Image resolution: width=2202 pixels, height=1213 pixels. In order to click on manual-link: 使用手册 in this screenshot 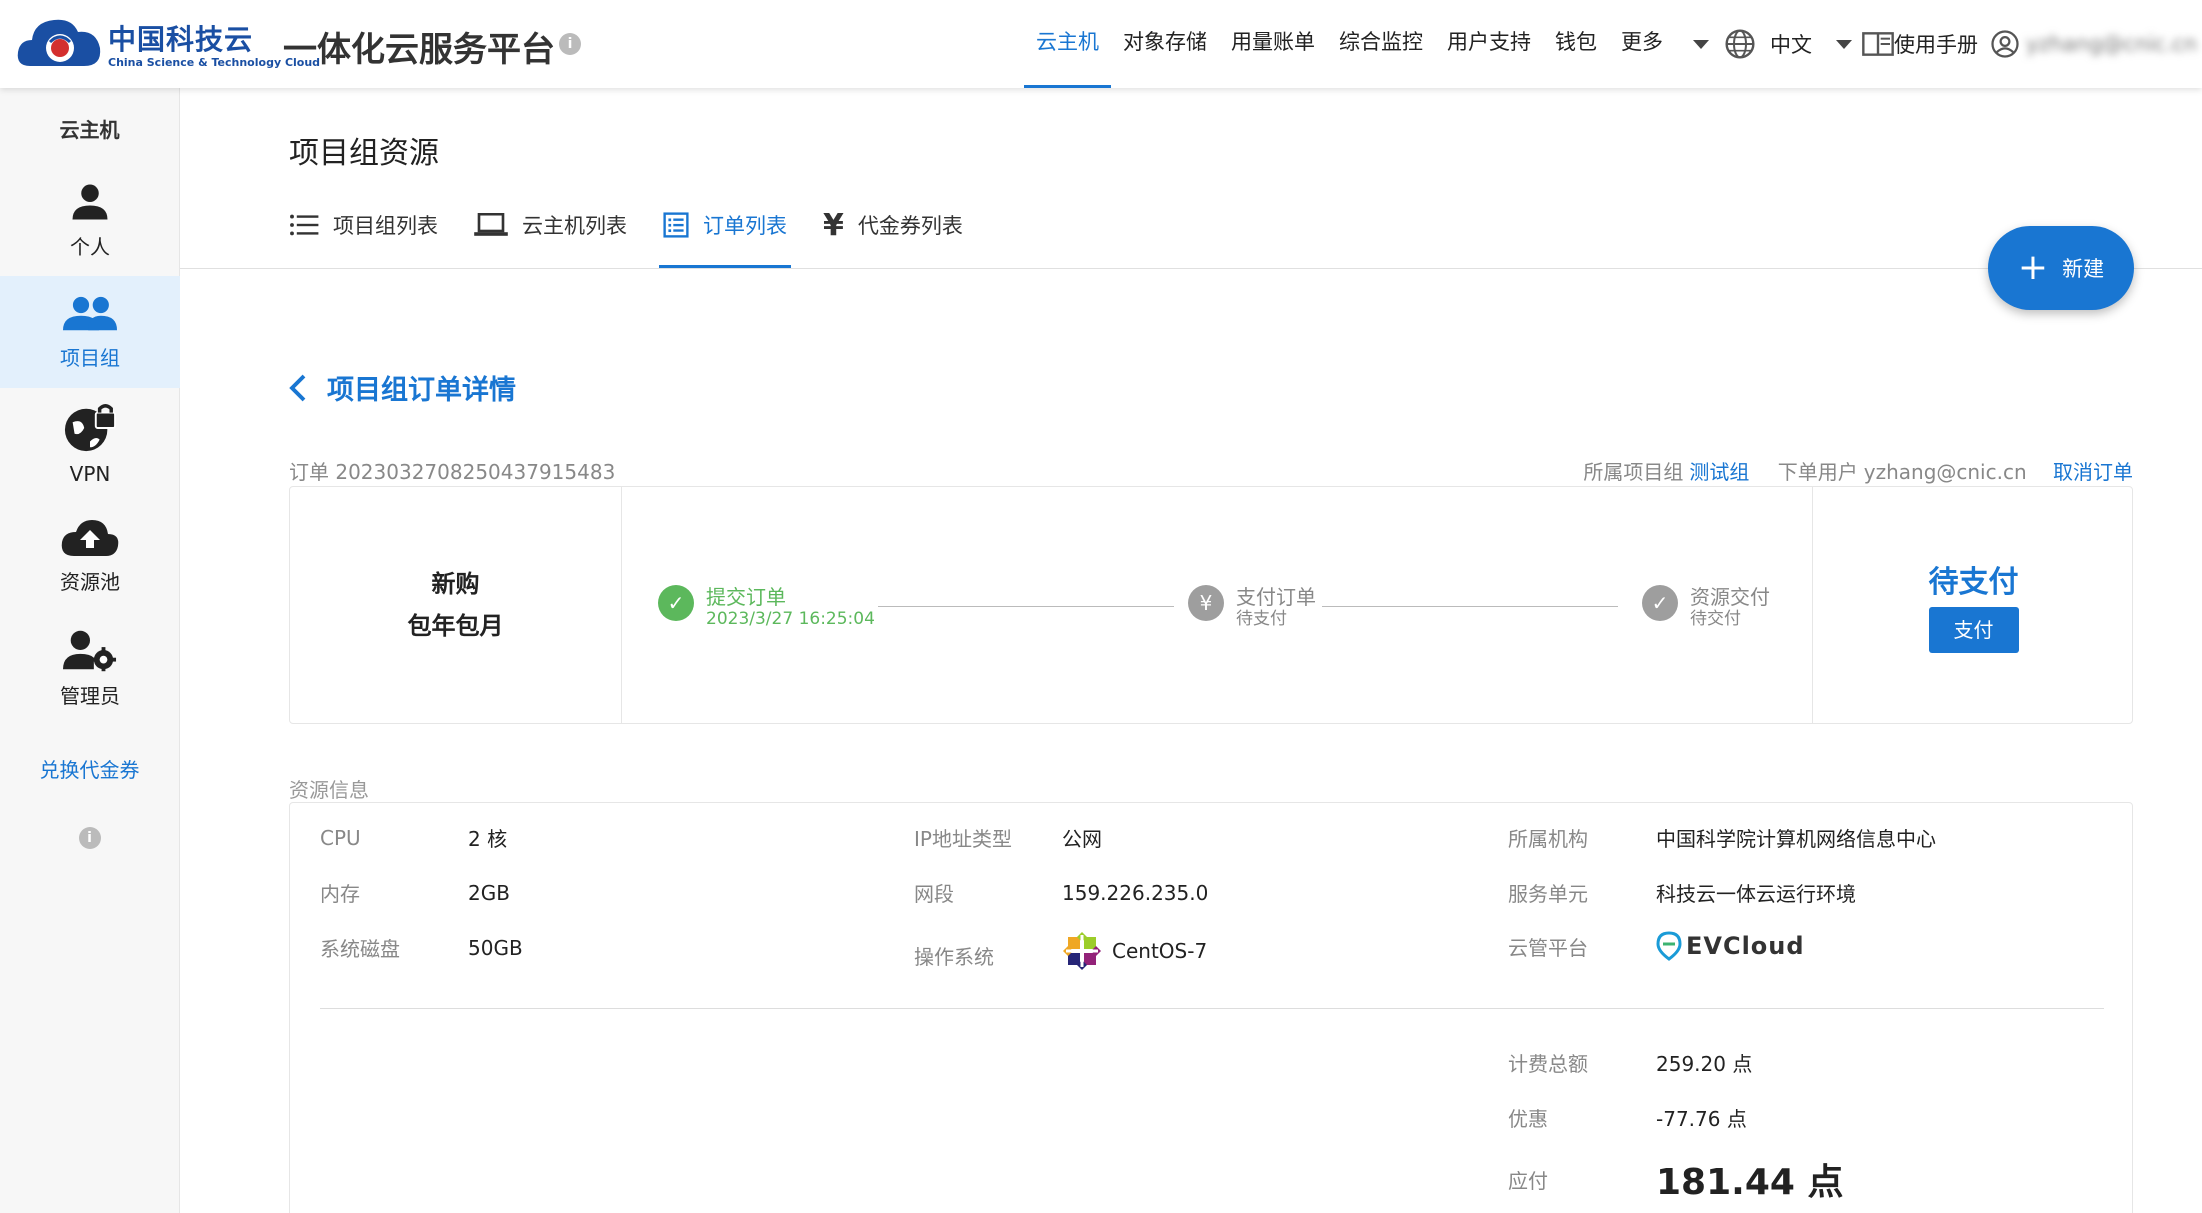, I will do `click(1920, 44)`.